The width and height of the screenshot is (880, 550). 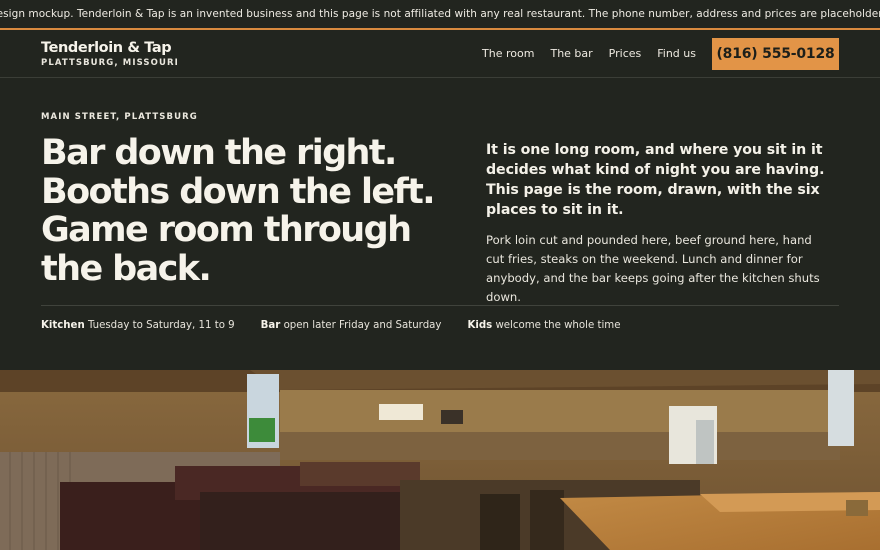 What do you see at coordinates (558, 325) in the screenshot?
I see `fact-value: welcome the whole time` at bounding box center [558, 325].